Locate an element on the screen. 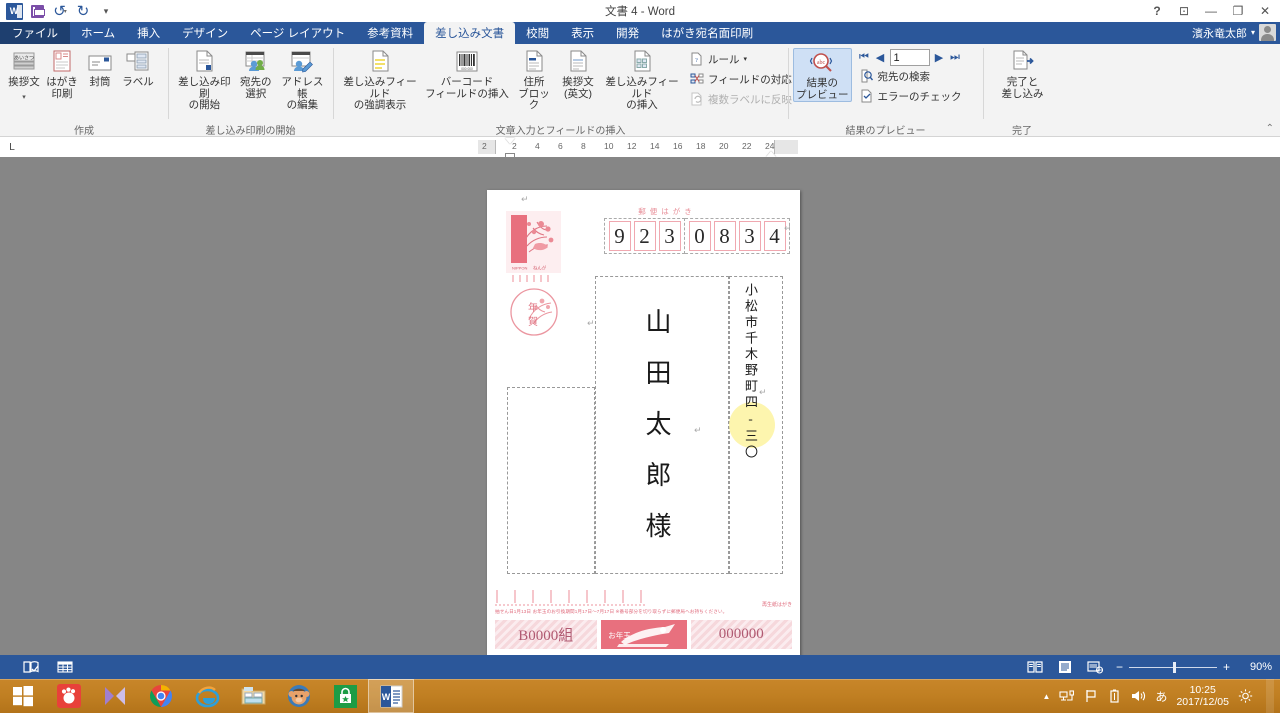  finish-and-merge-label: 完了と 差し込み is located at coordinates (1022, 88).